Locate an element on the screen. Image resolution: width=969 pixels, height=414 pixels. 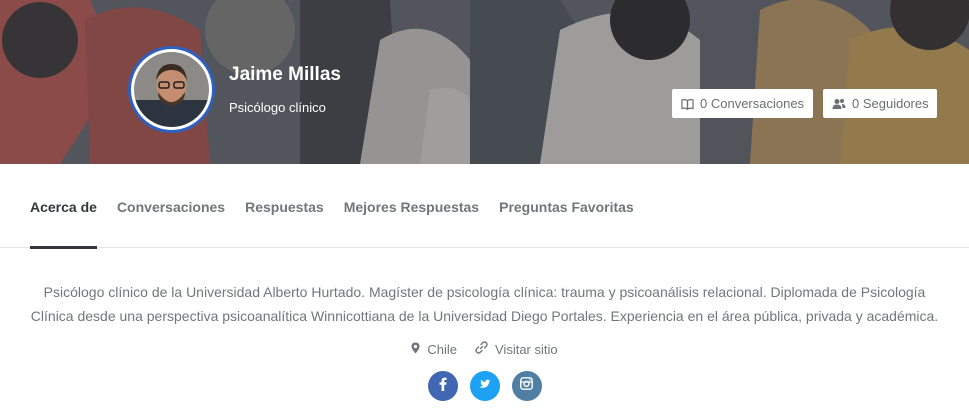
twitter-button is located at coordinates (484, 386).